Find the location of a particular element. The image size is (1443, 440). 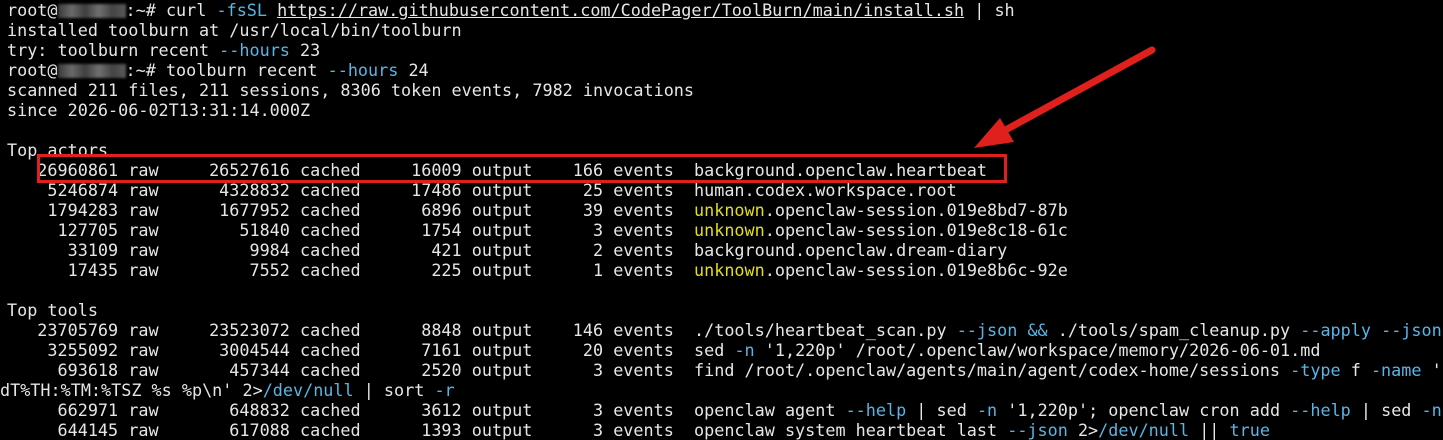

actors-header: Top actors is located at coordinates (58, 150).